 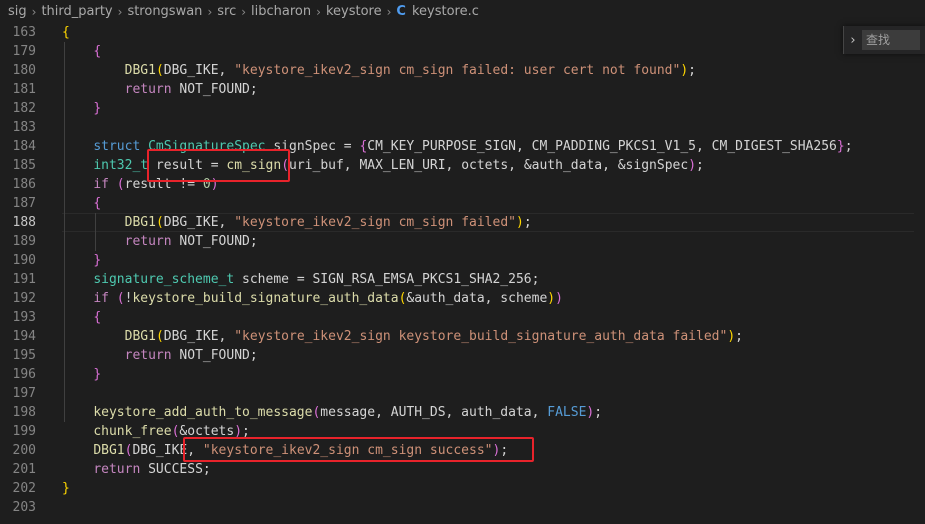 What do you see at coordinates (387, 279) in the screenshot?
I see `code-token: scheme = SIGN_RSA_EMSA_PKCS1_SHA2_256;` at bounding box center [387, 279].